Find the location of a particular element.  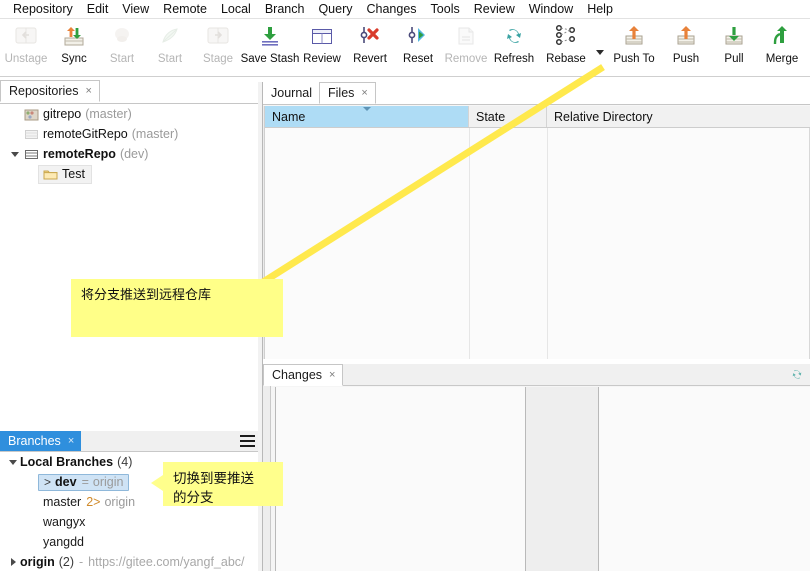

column-header-name: Name is located at coordinates (367, 116).